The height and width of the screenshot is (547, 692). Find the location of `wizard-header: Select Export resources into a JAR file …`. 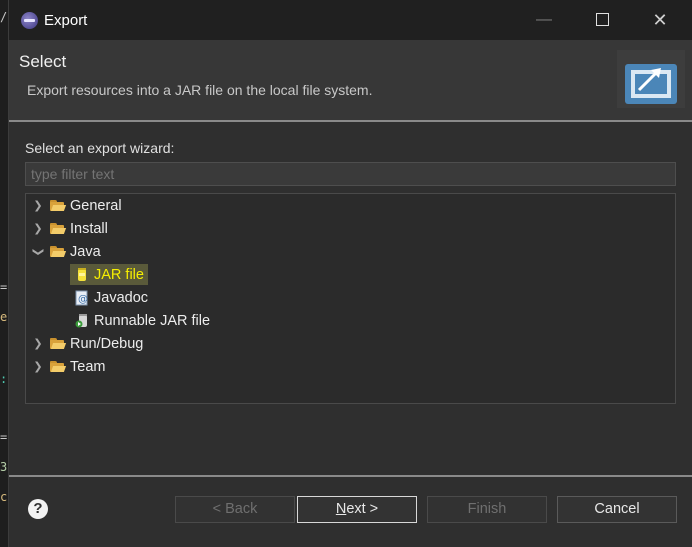

wizard-header: Select Export resources into a JAR file … is located at coordinates (350, 80).